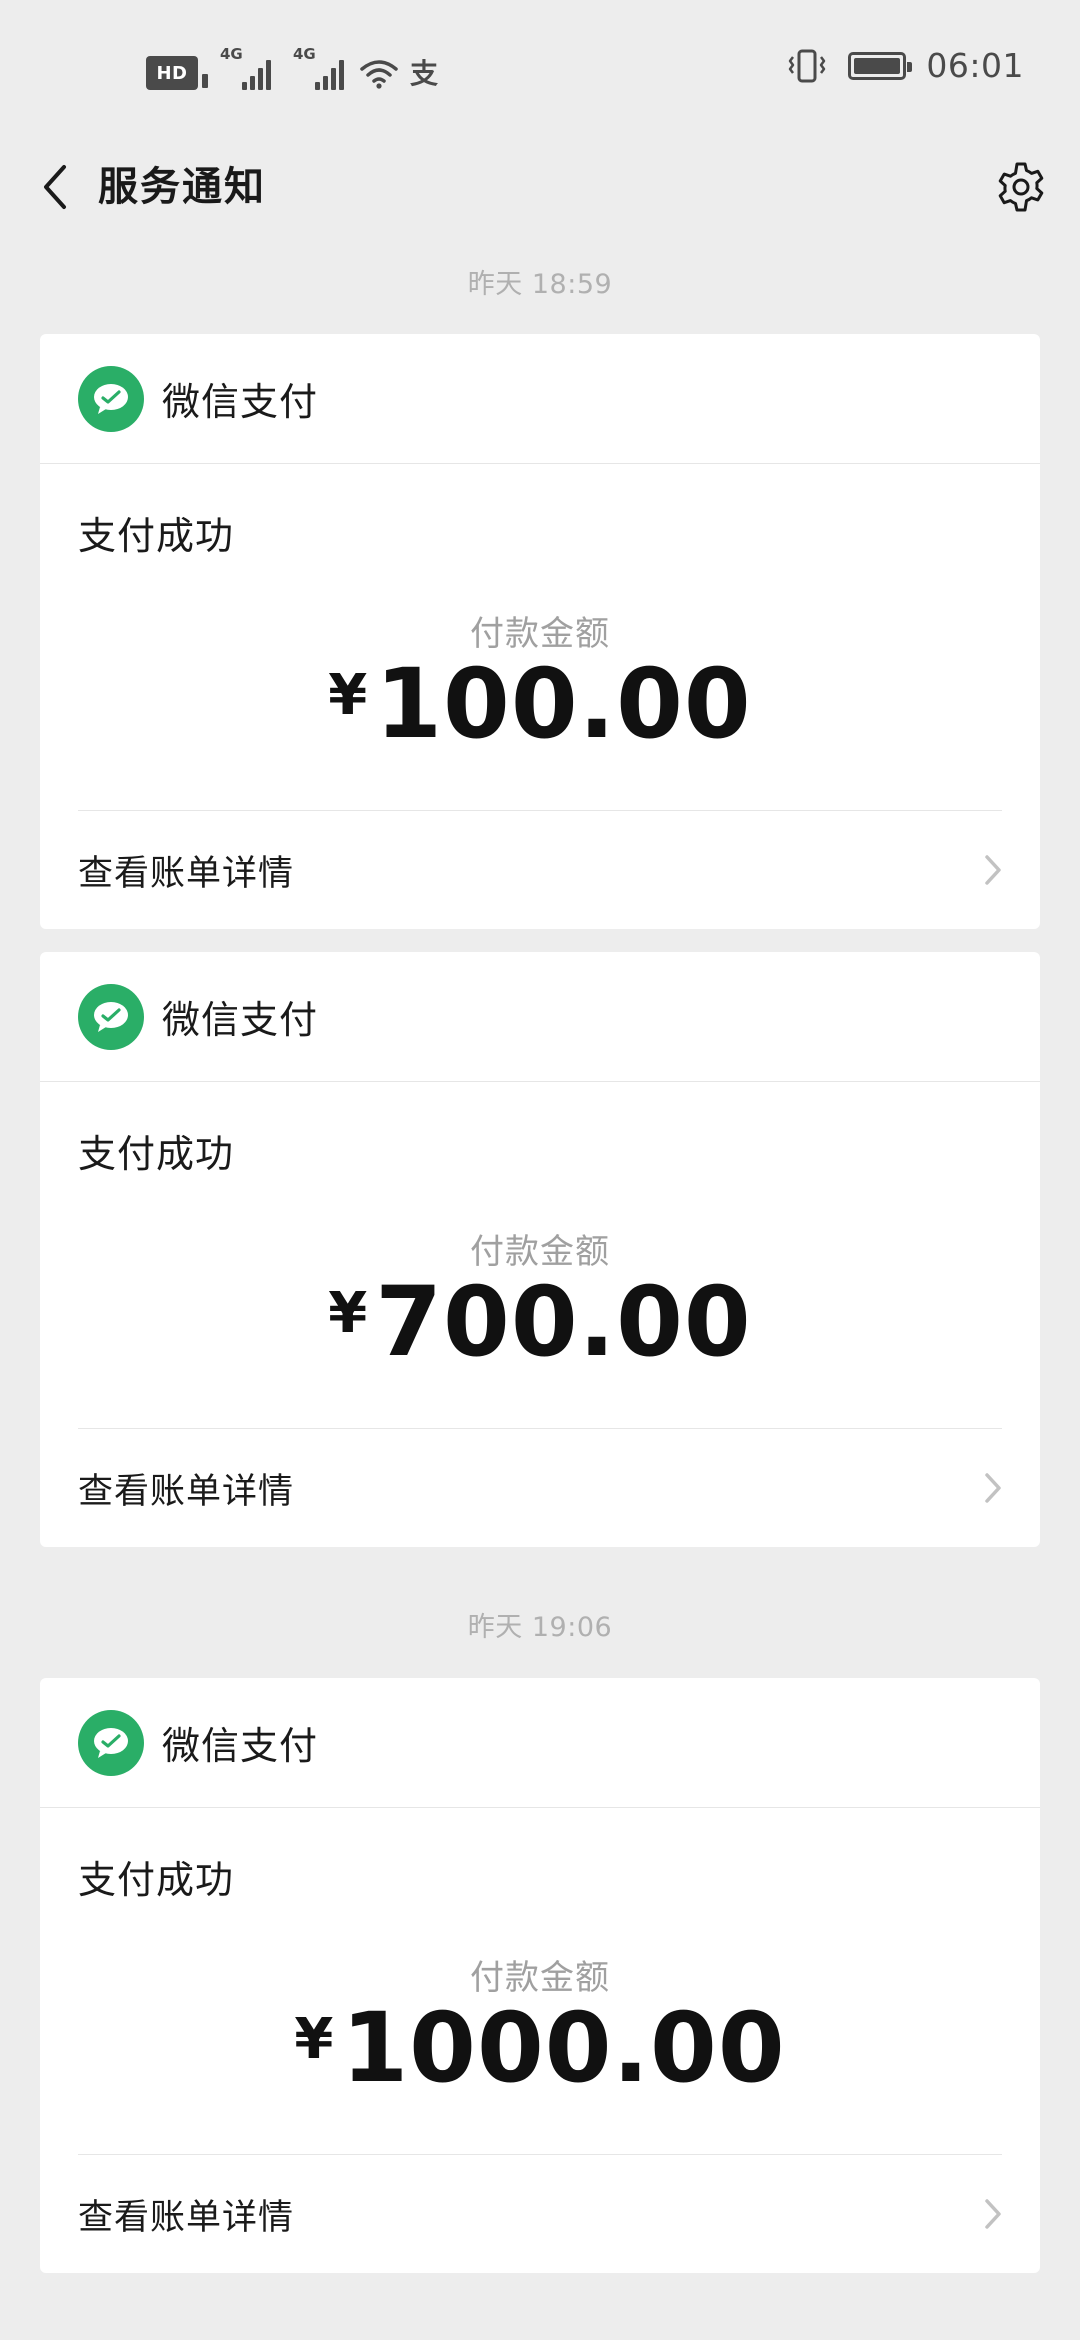  What do you see at coordinates (540, 187) in the screenshot?
I see `nav-bar: 服务通知` at bounding box center [540, 187].